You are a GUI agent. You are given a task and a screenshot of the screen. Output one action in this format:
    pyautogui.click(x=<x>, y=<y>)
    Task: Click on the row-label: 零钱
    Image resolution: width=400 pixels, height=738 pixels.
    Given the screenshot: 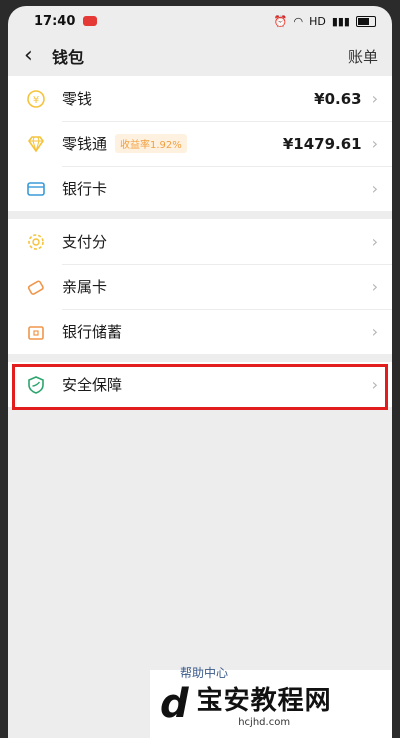 What is the action you would take?
    pyautogui.click(x=77, y=99)
    